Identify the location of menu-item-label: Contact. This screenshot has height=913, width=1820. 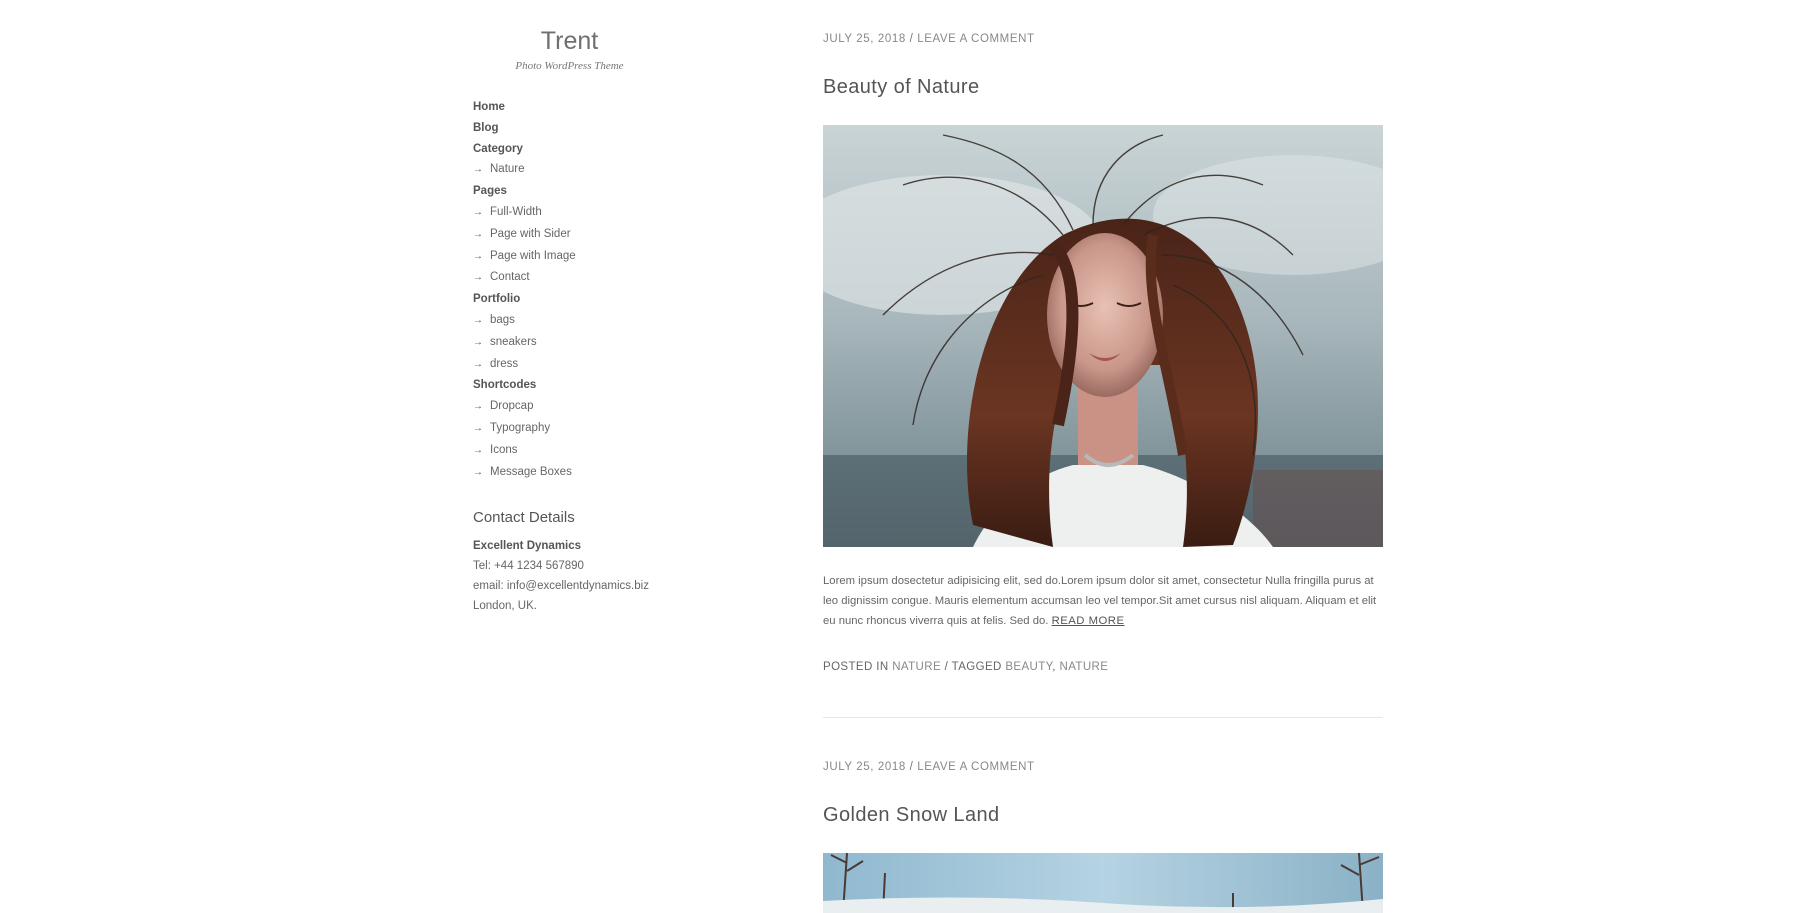
(510, 277).